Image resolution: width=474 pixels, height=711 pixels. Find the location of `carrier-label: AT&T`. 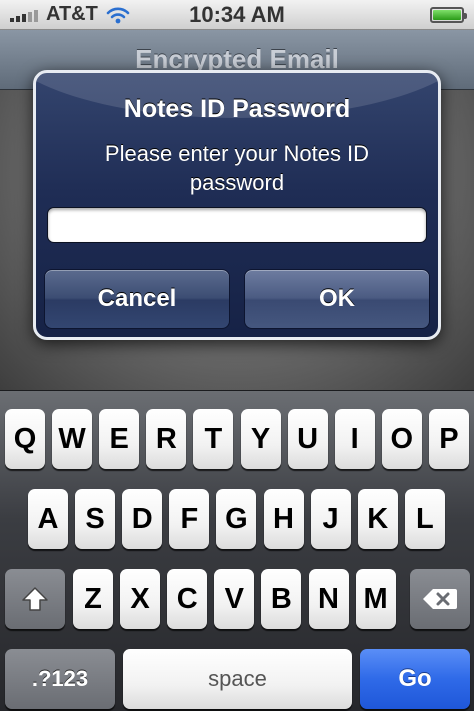

carrier-label: AT&T is located at coordinates (72, 14).